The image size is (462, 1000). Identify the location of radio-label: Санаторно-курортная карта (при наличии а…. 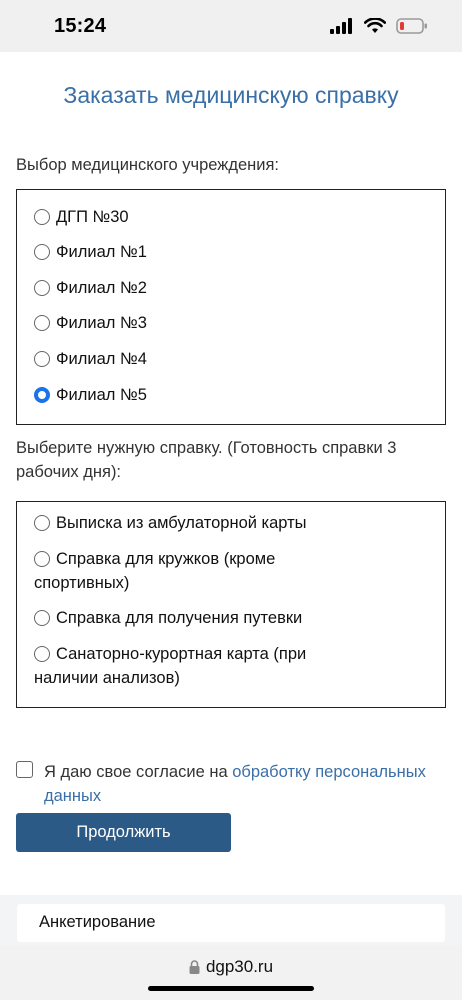
(170, 666).